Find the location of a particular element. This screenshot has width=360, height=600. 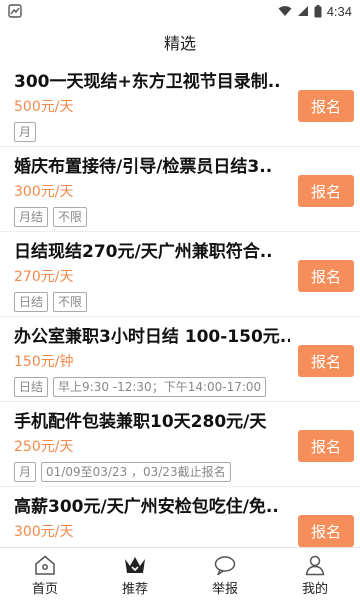

title-bar: 精选 is located at coordinates (180, 42).